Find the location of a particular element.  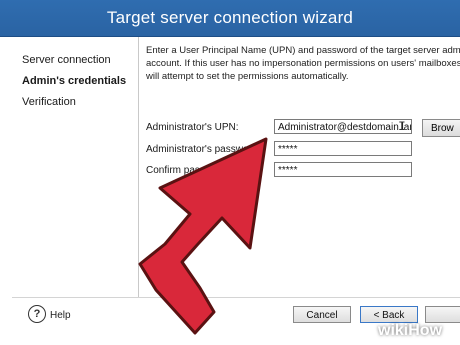

footer-divider is located at coordinates (236, 297).